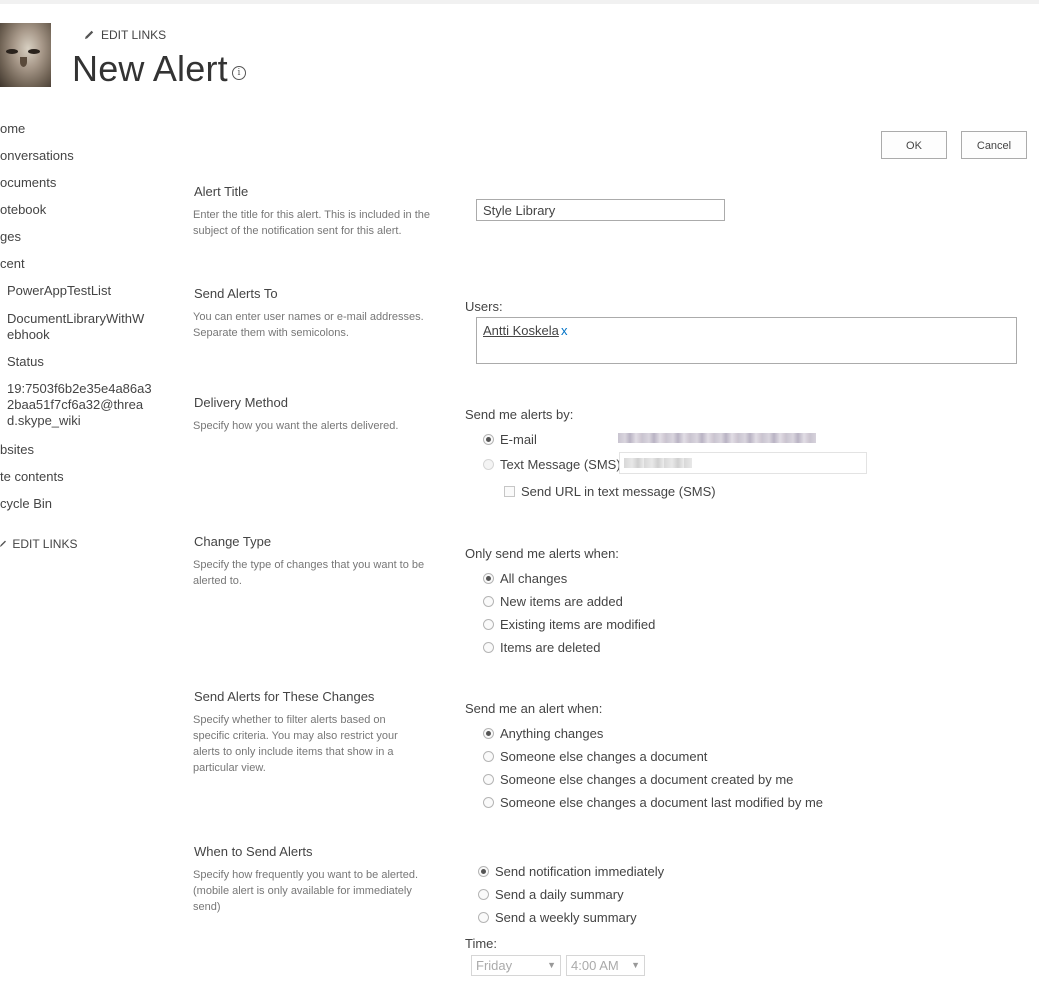  I want to click on option-label: Items are deleted, so click(550, 647).